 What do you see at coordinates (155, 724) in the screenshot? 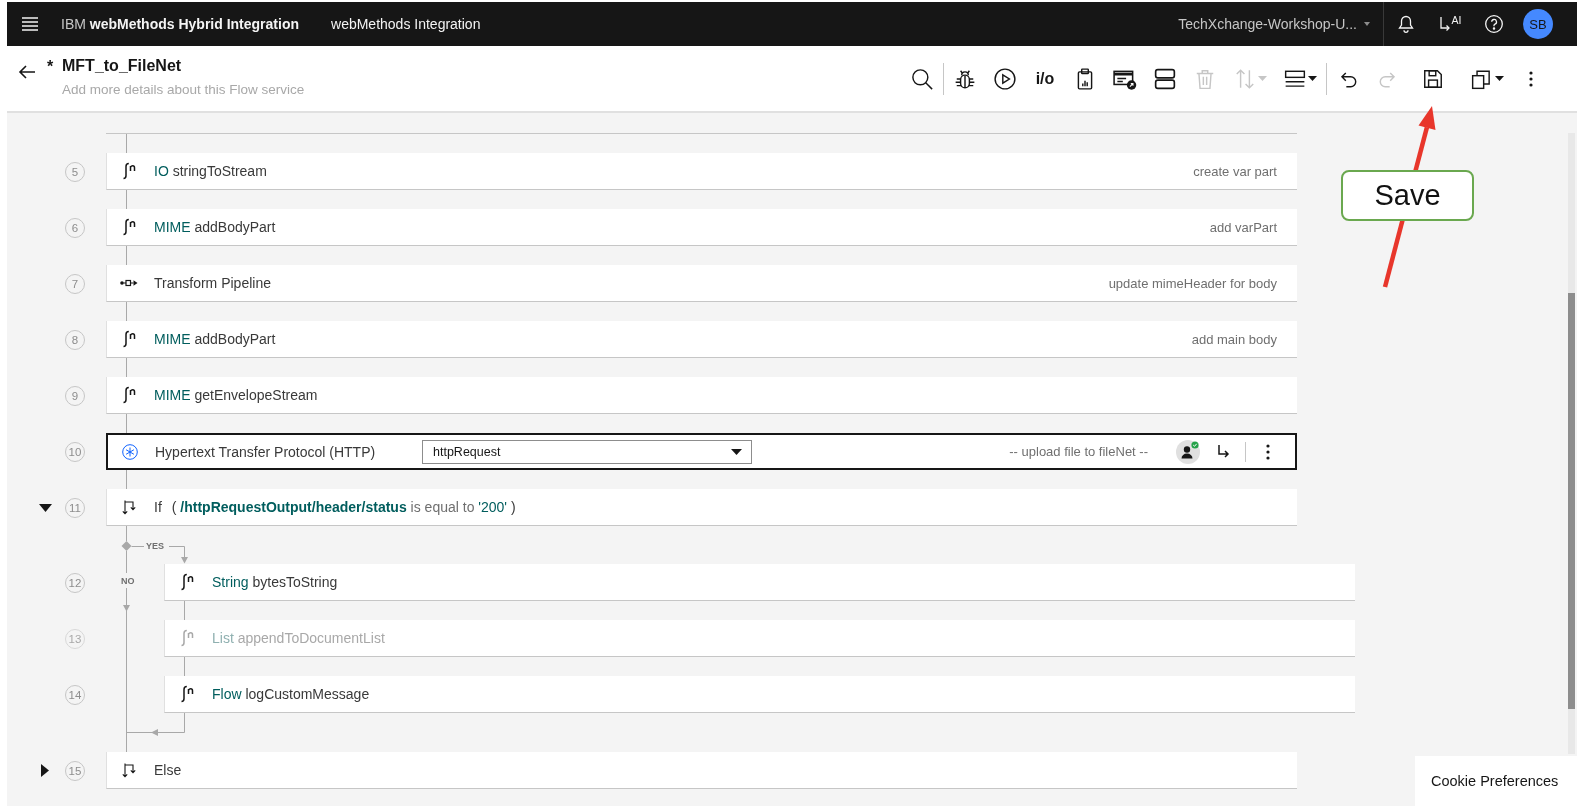
I see `merge-arrow` at bounding box center [155, 724].